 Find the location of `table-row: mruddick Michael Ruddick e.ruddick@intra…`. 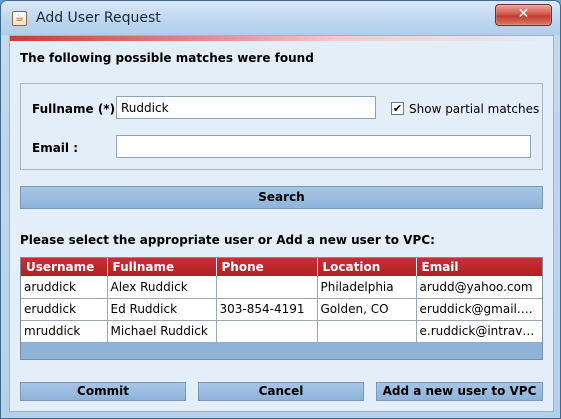

table-row: mruddick Michael Ruddick e.ruddick@intra… is located at coordinates (281, 331).